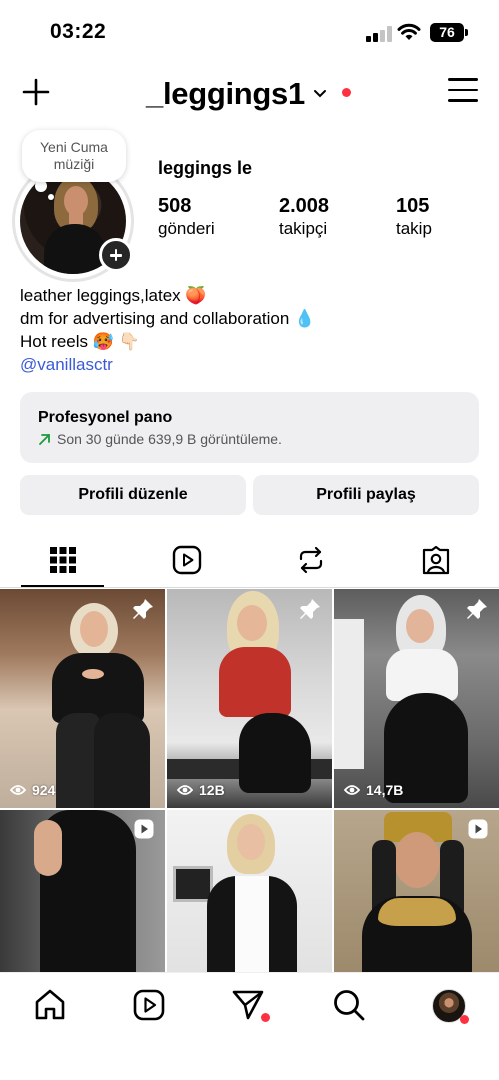 This screenshot has width=499, height=1080. Describe the element at coordinates (105, 417) in the screenshot. I see `pro-dashboard-title: Profesyonel pano` at that location.